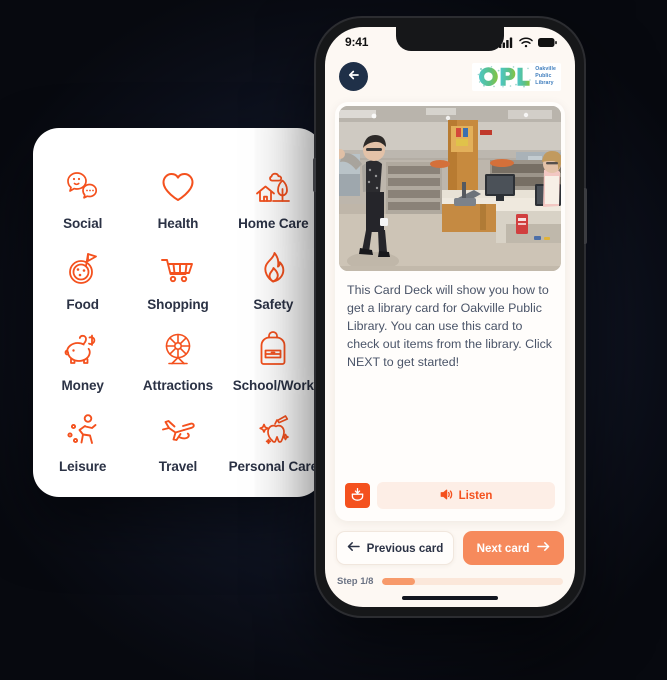 The image size is (667, 680). What do you see at coordinates (398, 581) in the screenshot?
I see `progress-fill` at bounding box center [398, 581].